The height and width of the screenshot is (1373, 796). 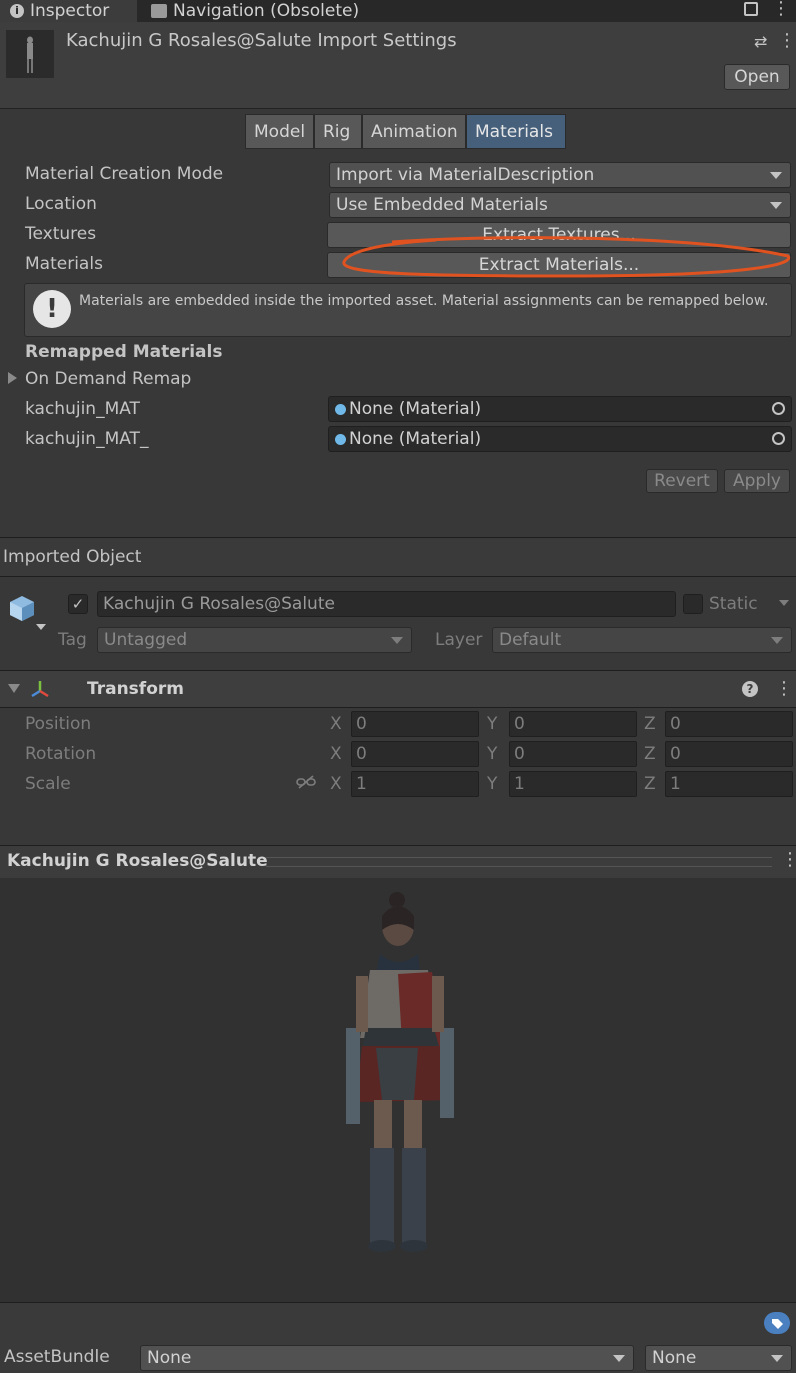 What do you see at coordinates (751, 9) in the screenshot?
I see `lock-icon` at bounding box center [751, 9].